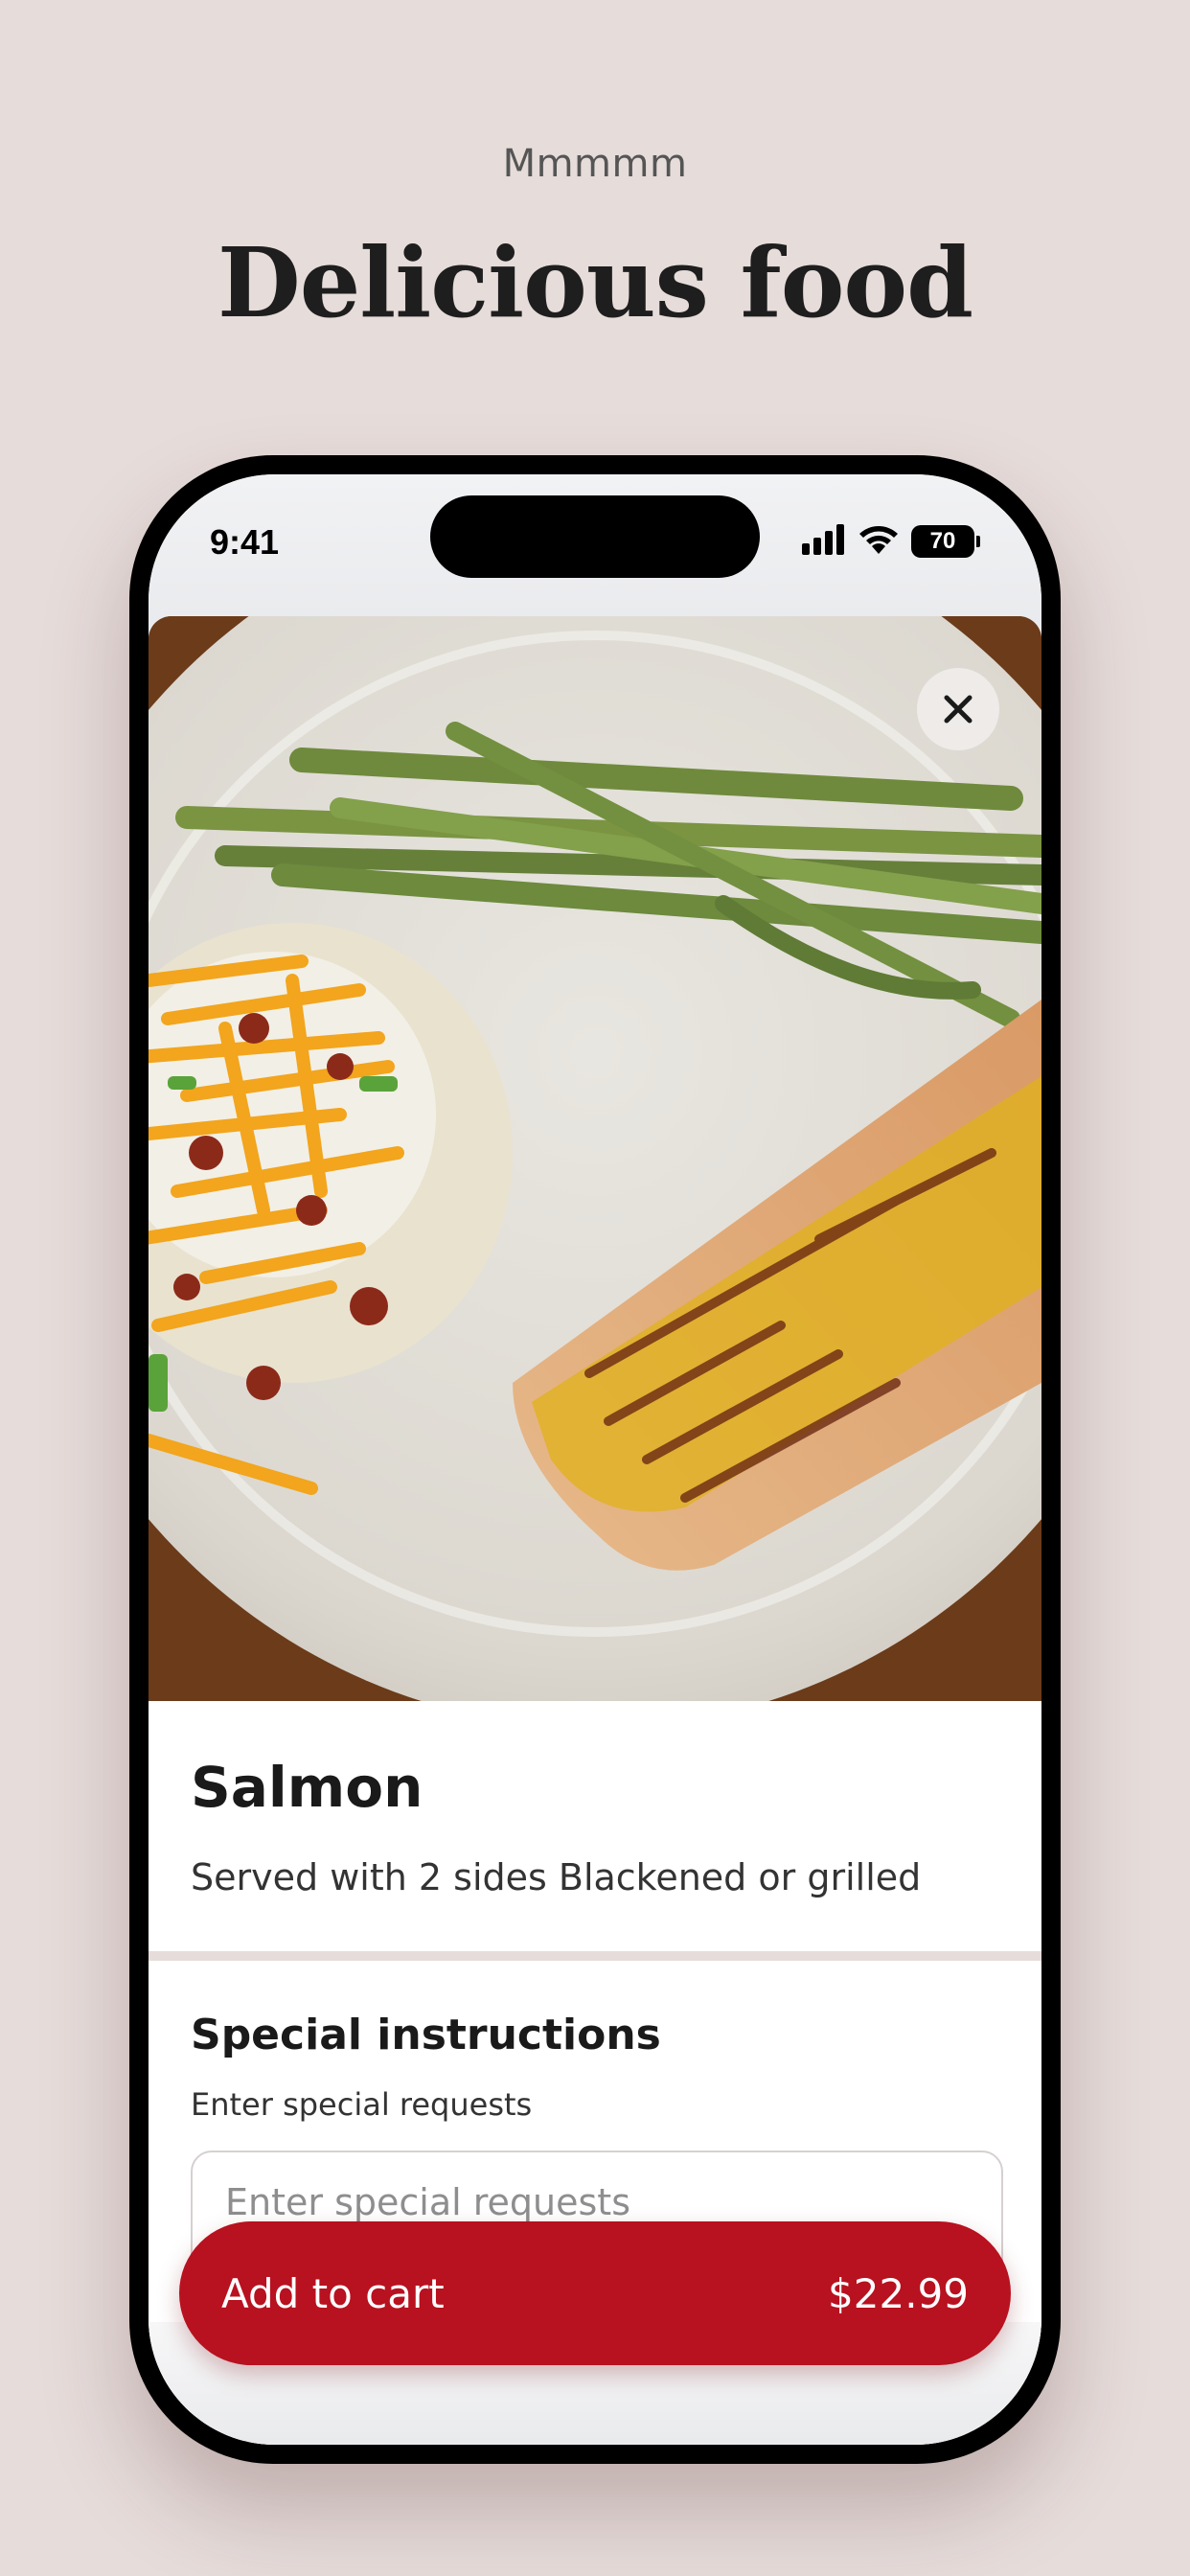  What do you see at coordinates (824, 541) in the screenshot?
I see `cellular-signal-icon` at bounding box center [824, 541].